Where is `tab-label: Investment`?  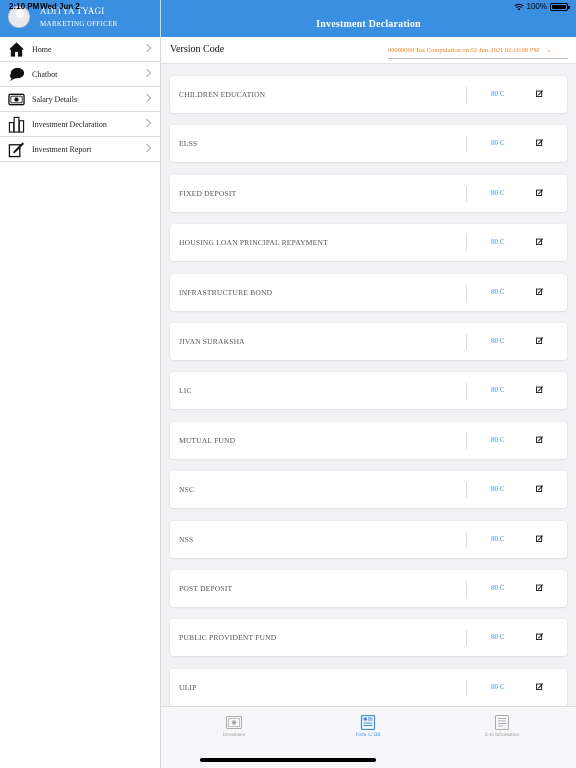 tab-label: Investment is located at coordinates (234, 735).